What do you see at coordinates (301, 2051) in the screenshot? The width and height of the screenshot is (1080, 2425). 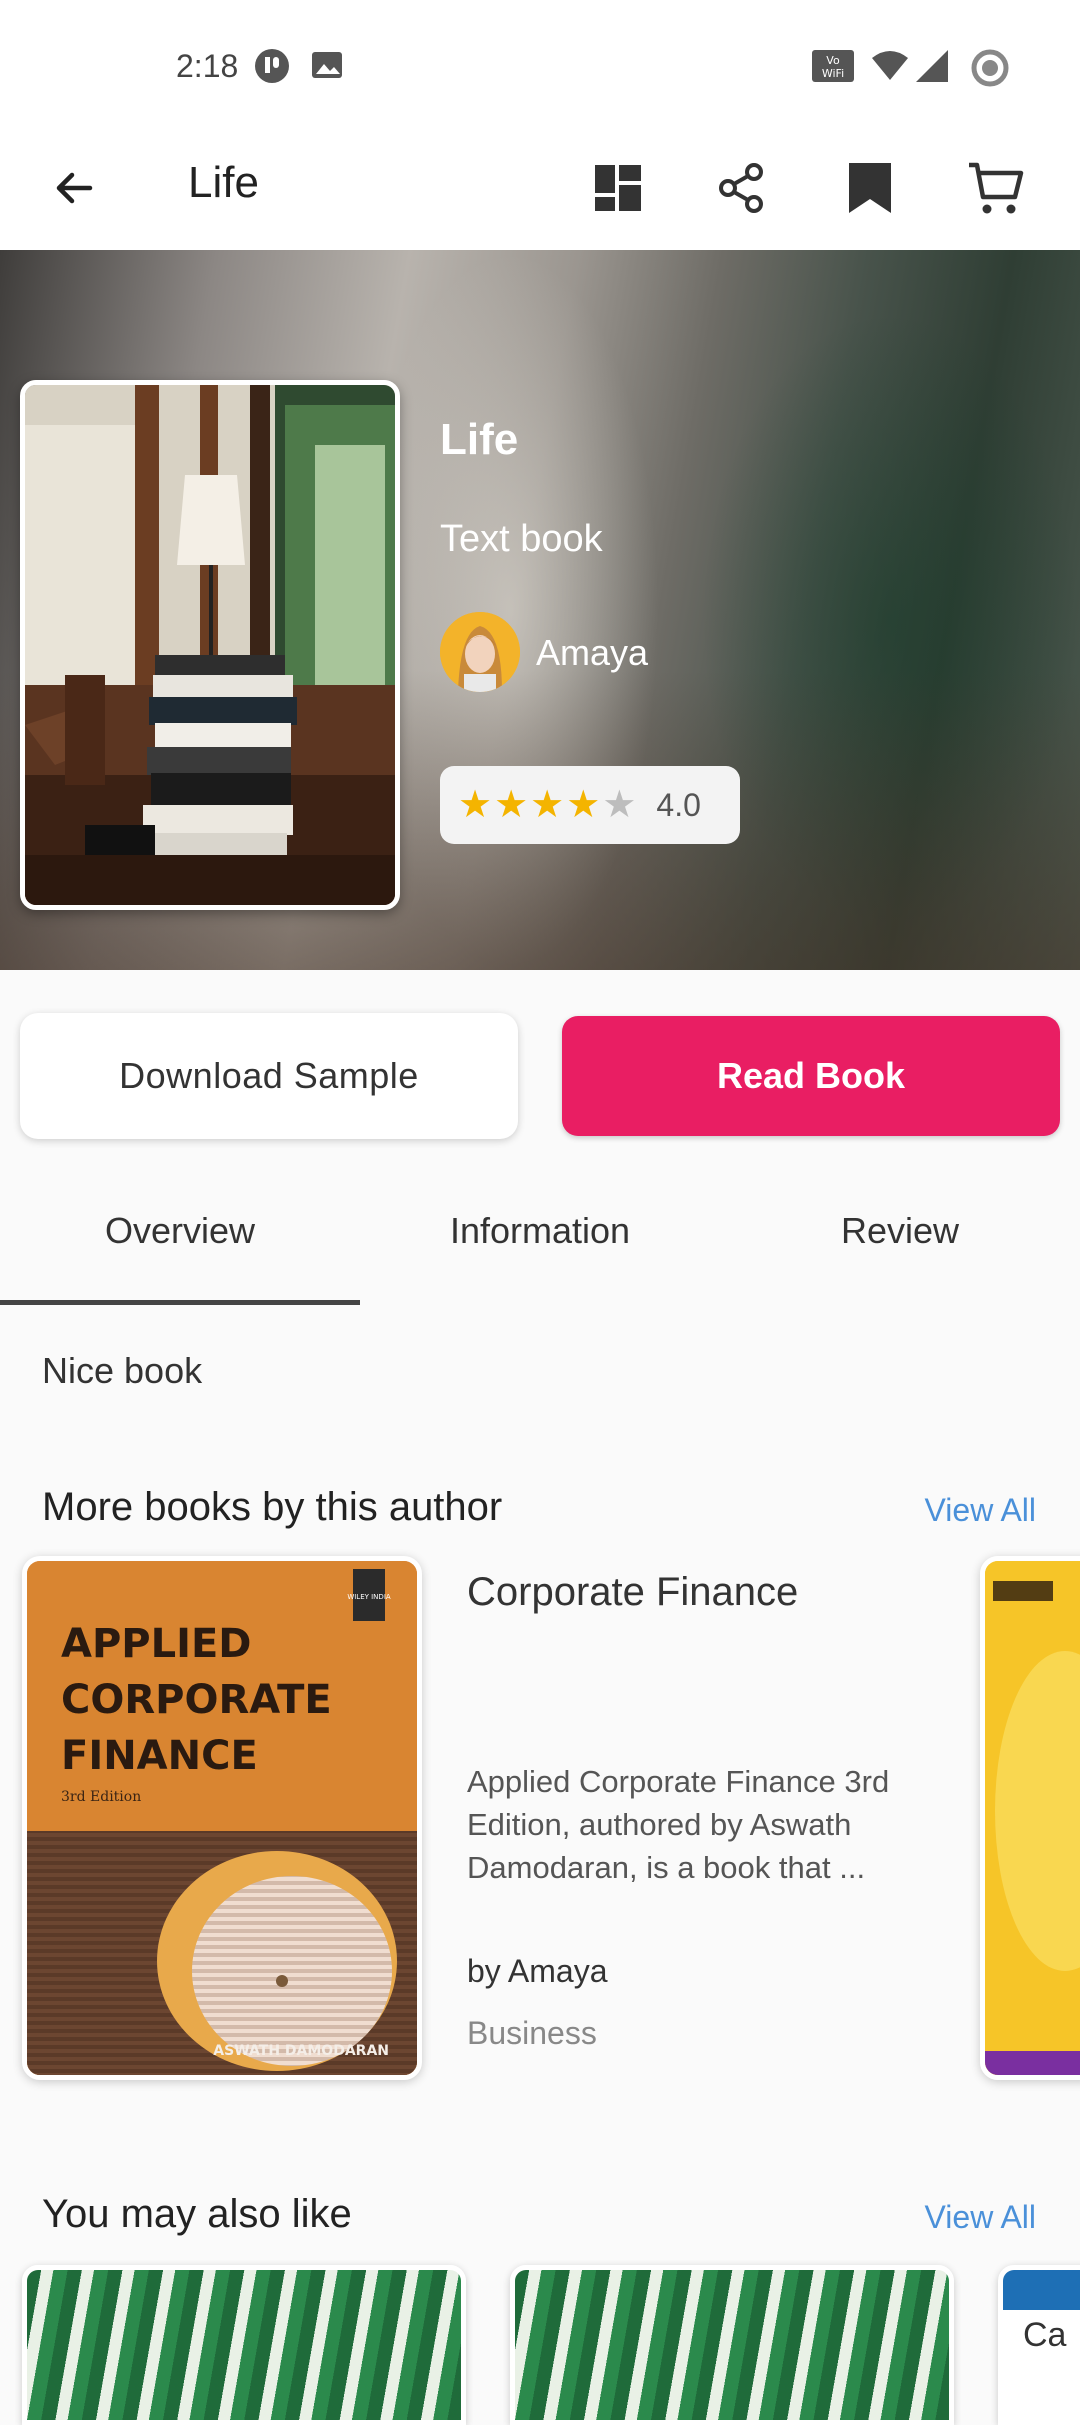 I see `cover-author: ASWATH DAMODARAN` at bounding box center [301, 2051].